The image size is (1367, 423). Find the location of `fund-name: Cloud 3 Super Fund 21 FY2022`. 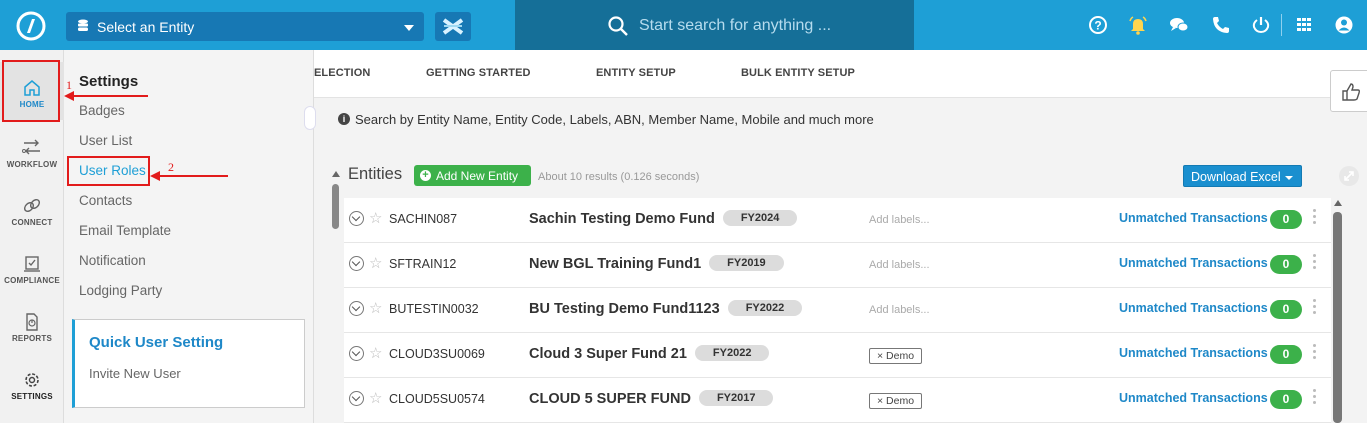

fund-name: Cloud 3 Super Fund 21 FY2022 is located at coordinates (649, 353).